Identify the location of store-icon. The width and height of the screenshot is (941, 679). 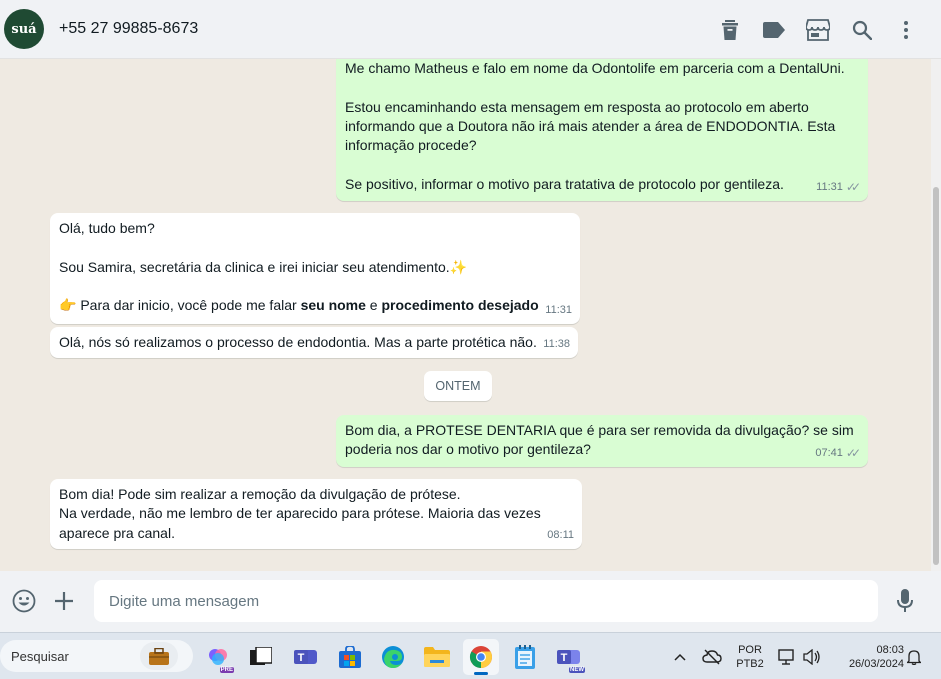
(818, 30).